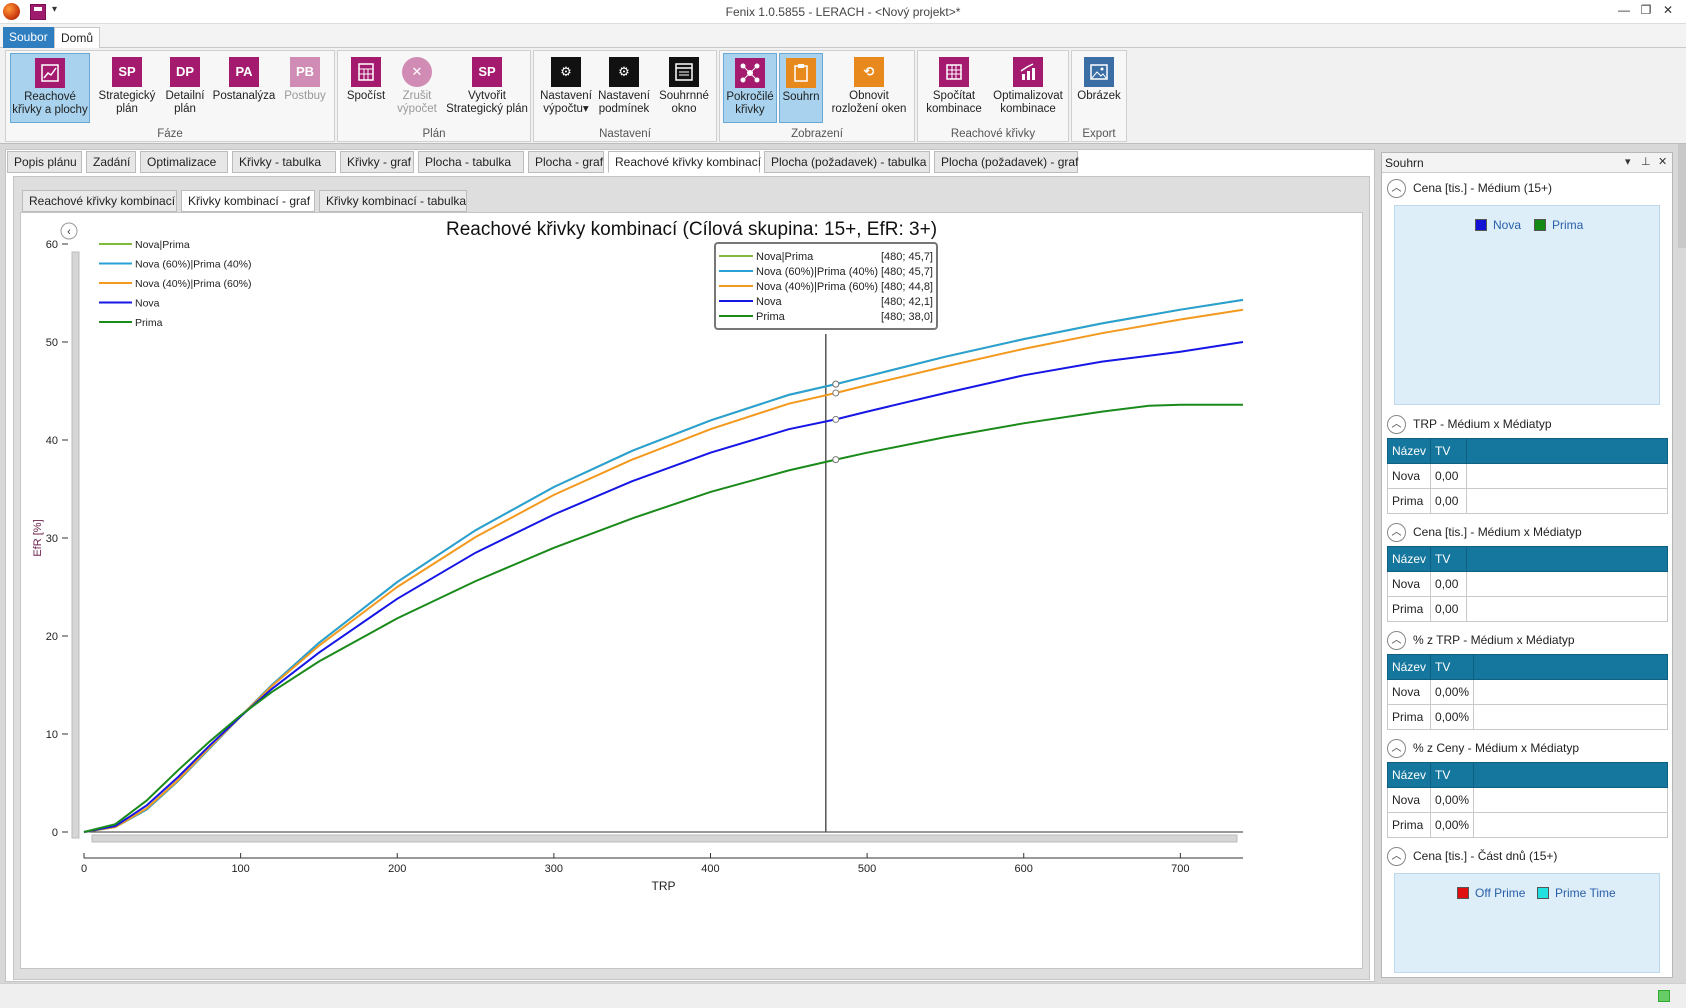 The image size is (1686, 1008). I want to click on subtab-combinations-chart: Křivky kombinací - graf, so click(248, 201).